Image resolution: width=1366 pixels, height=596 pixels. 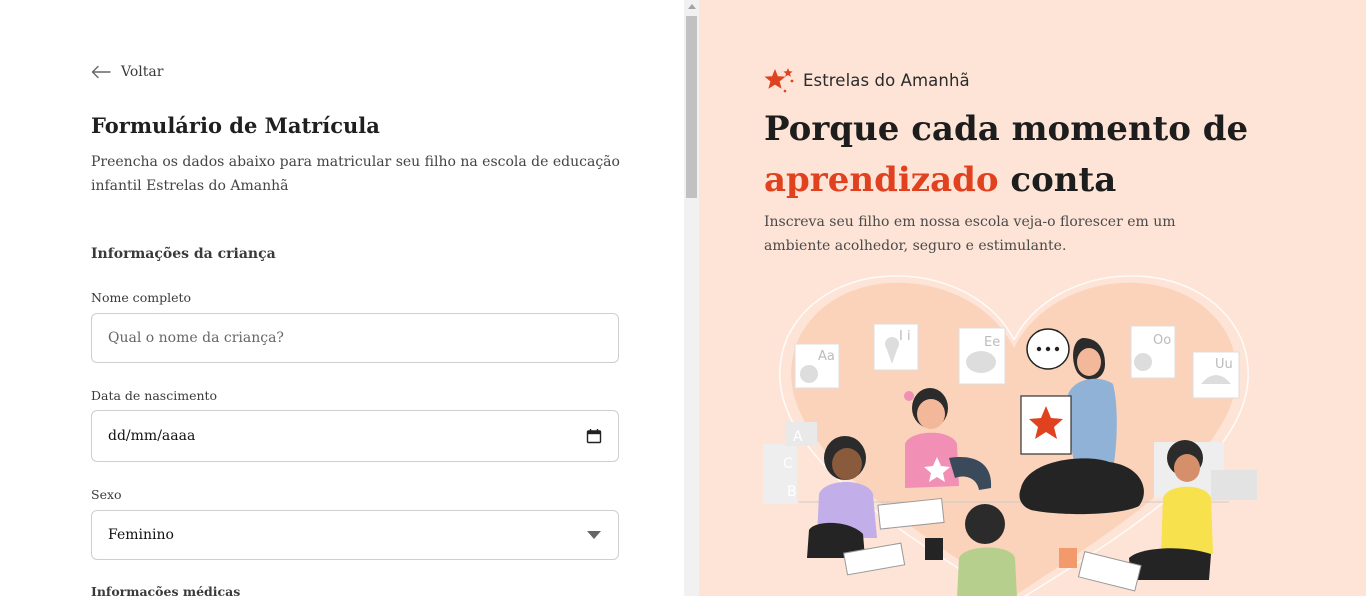 I want to click on speech-bubble, so click(x=1048, y=349).